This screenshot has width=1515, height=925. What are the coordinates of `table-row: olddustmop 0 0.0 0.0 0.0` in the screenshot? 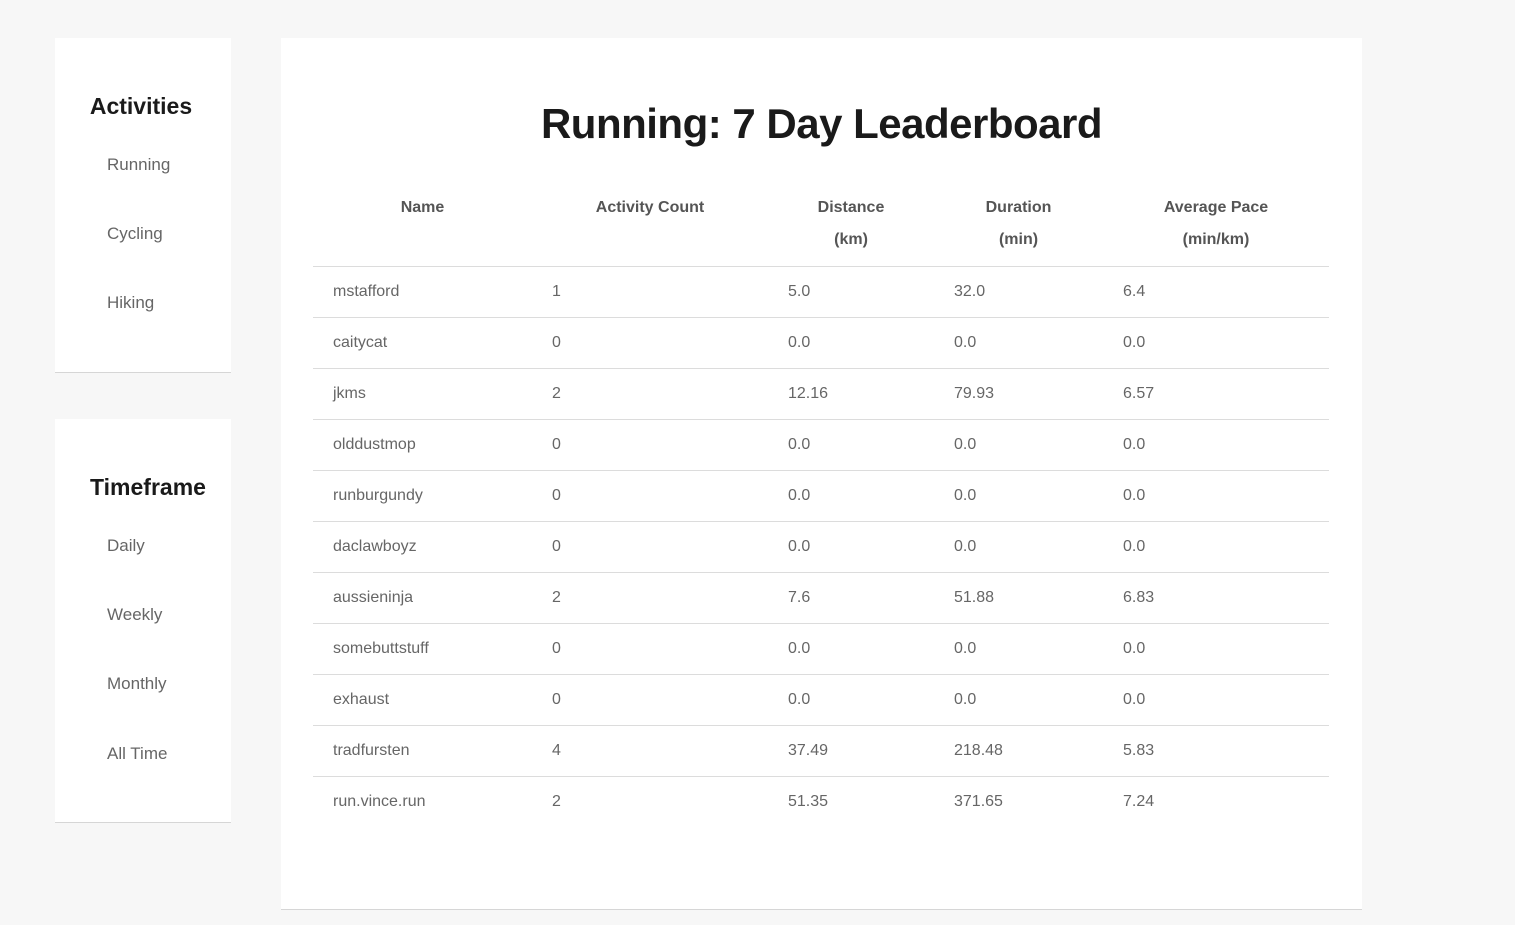 It's located at (821, 445).